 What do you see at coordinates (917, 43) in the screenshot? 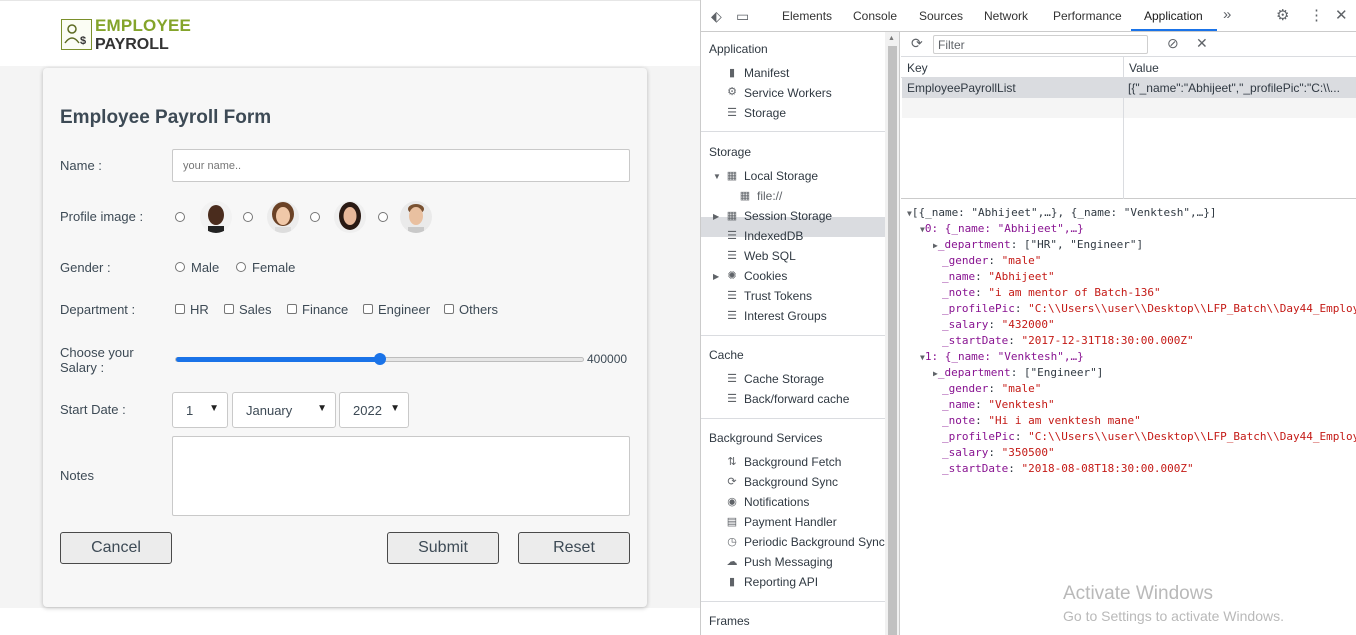
I see `refresh-icon: ⟳` at bounding box center [917, 43].